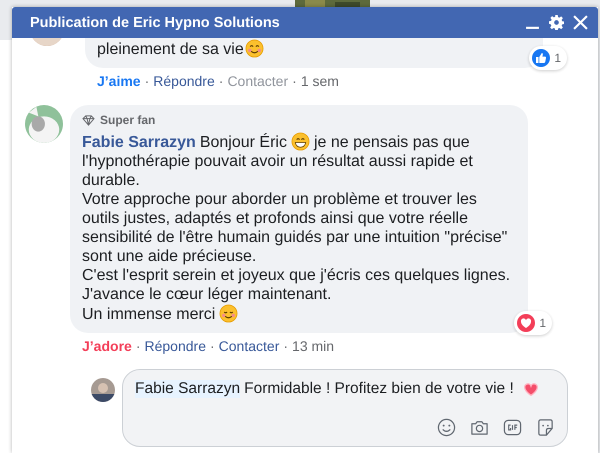  I want to click on comment-text: Bonjour Éric, so click(243, 142).